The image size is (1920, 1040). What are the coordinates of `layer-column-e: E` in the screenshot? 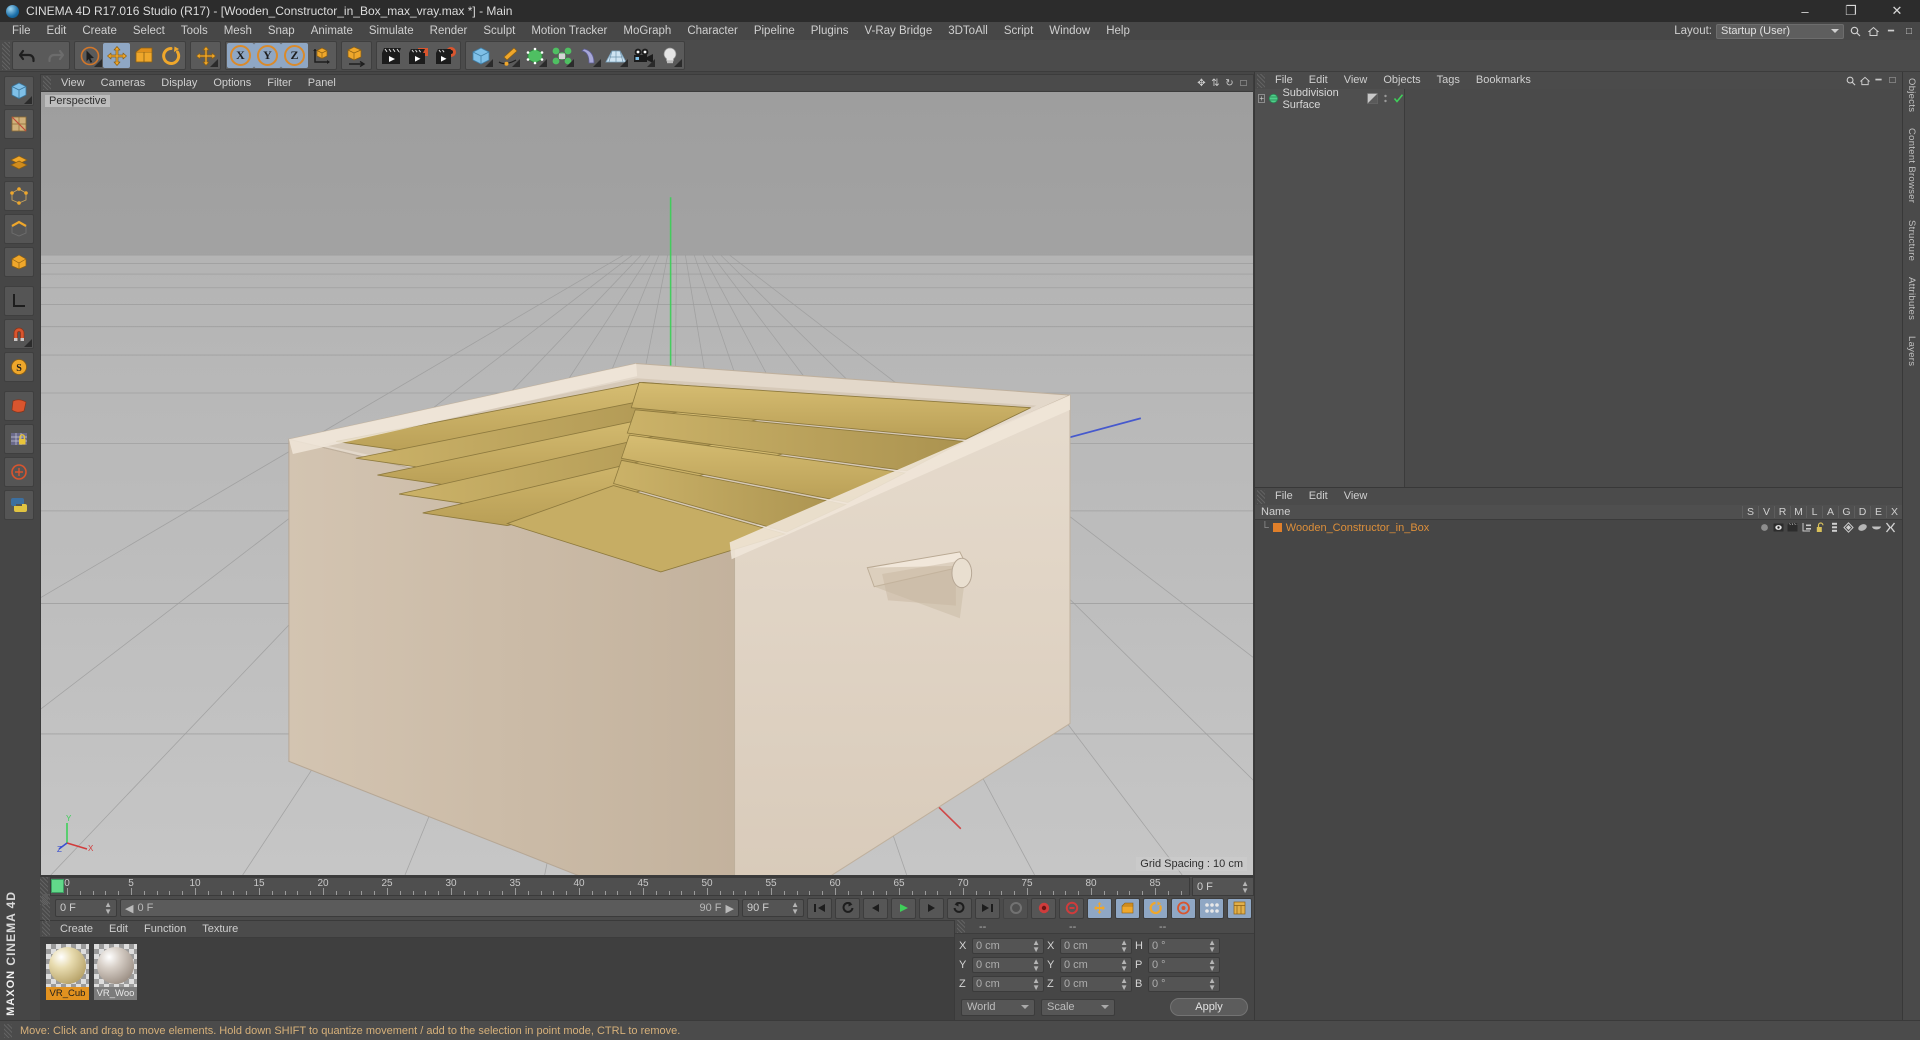 It's located at (1878, 512).